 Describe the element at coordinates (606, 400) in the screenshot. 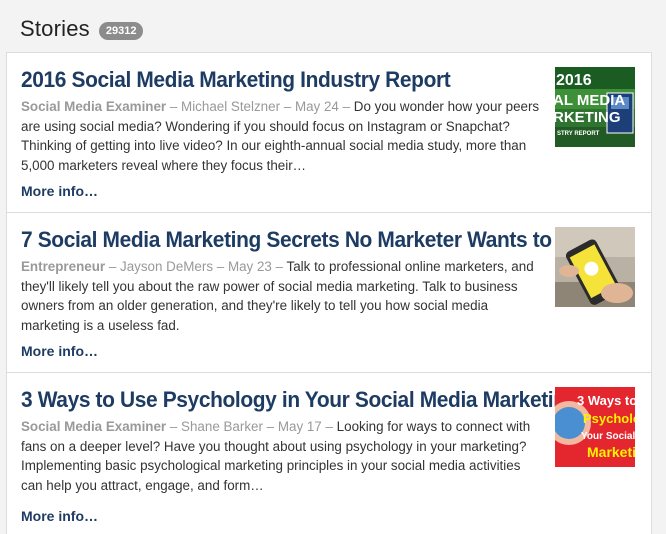

I see `image-text-1: 3 Ways to` at that location.